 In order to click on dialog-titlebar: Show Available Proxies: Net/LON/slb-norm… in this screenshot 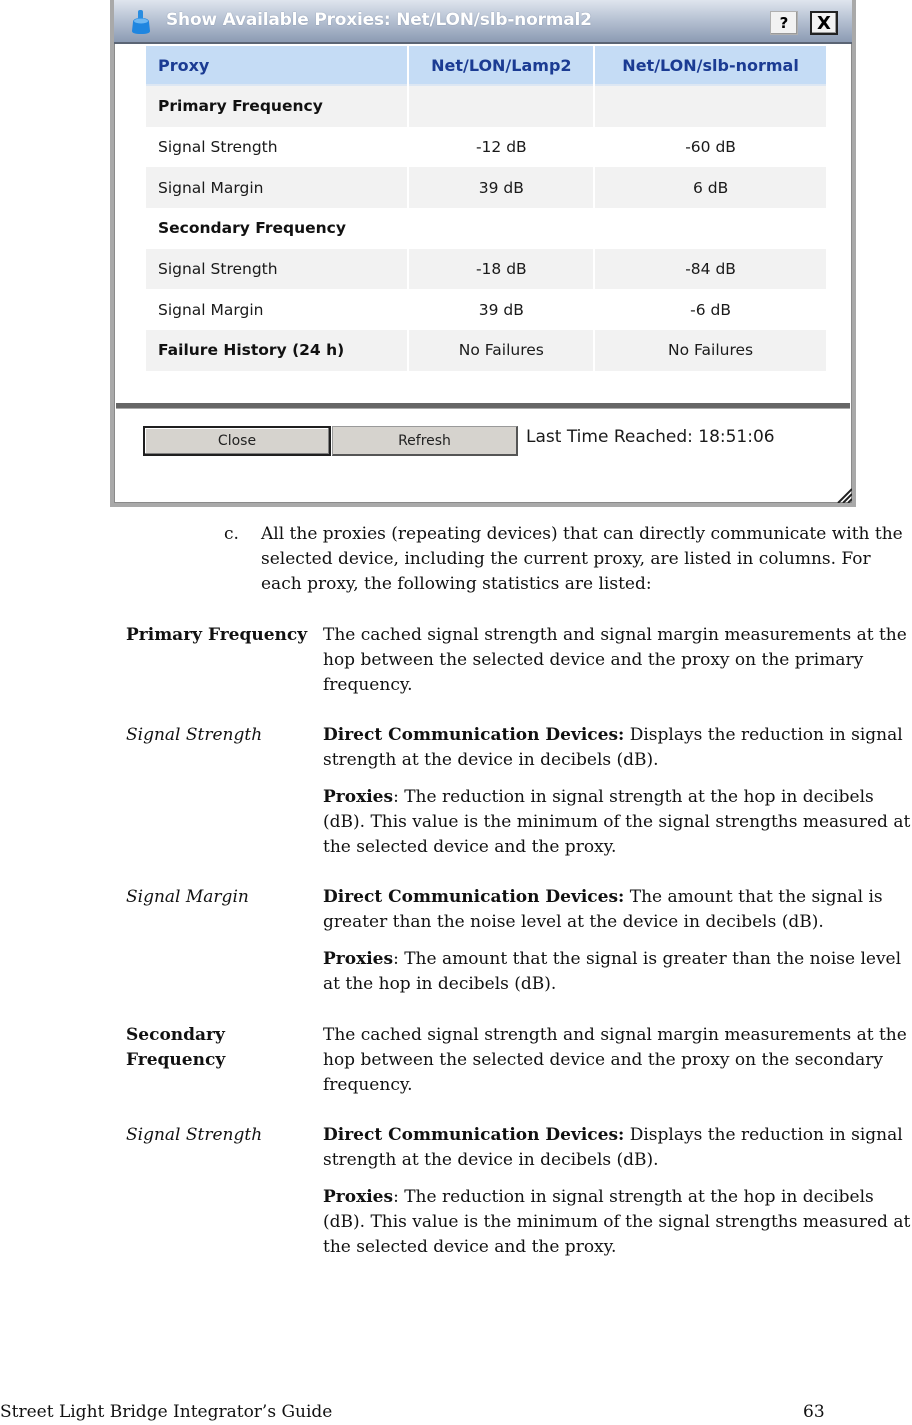, I will do `click(483, 22)`.